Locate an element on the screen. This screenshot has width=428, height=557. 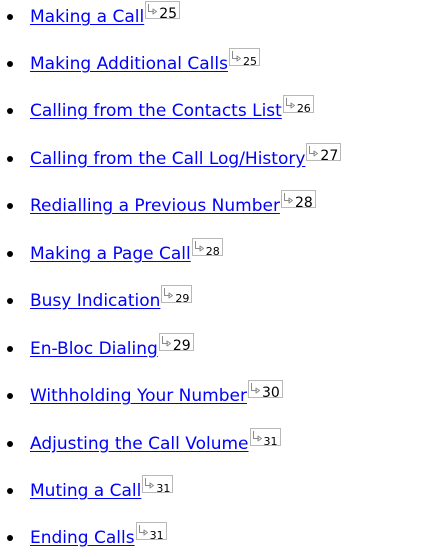
page-reference-button: 27 is located at coordinates (324, 153).